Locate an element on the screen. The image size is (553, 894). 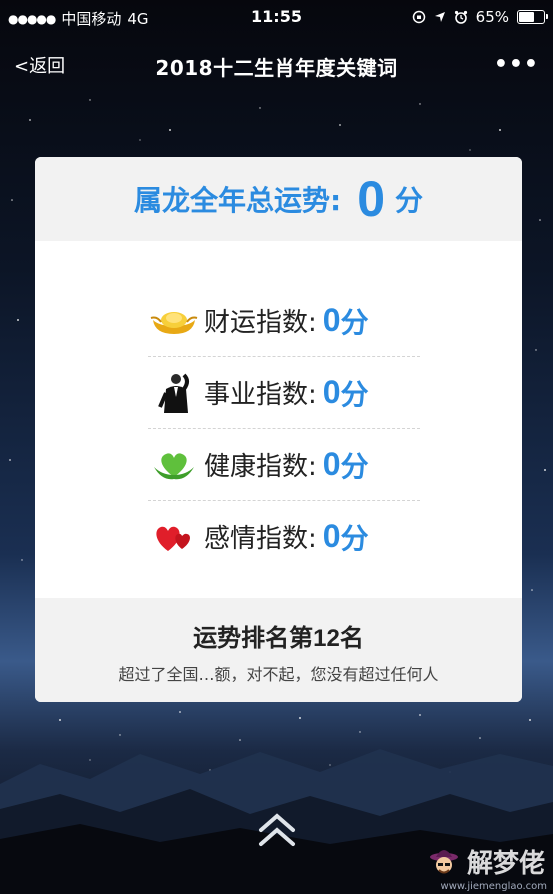
wealth-index-unit: 分 is located at coordinates (354, 322).